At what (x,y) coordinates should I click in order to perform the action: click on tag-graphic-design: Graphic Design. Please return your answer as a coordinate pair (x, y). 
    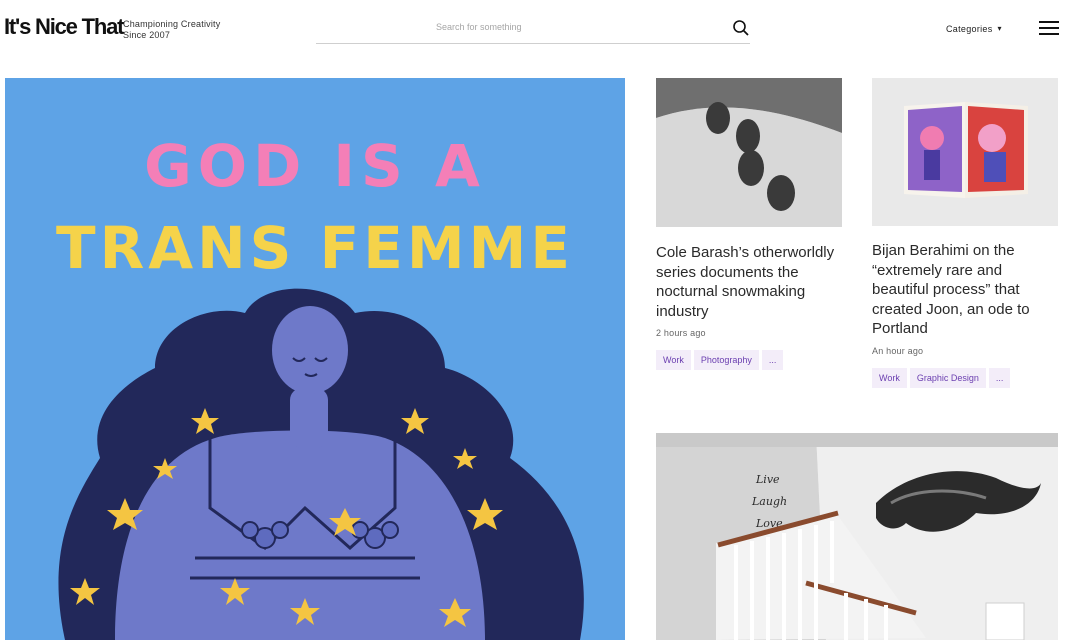
    Looking at the image, I should click on (947, 378).